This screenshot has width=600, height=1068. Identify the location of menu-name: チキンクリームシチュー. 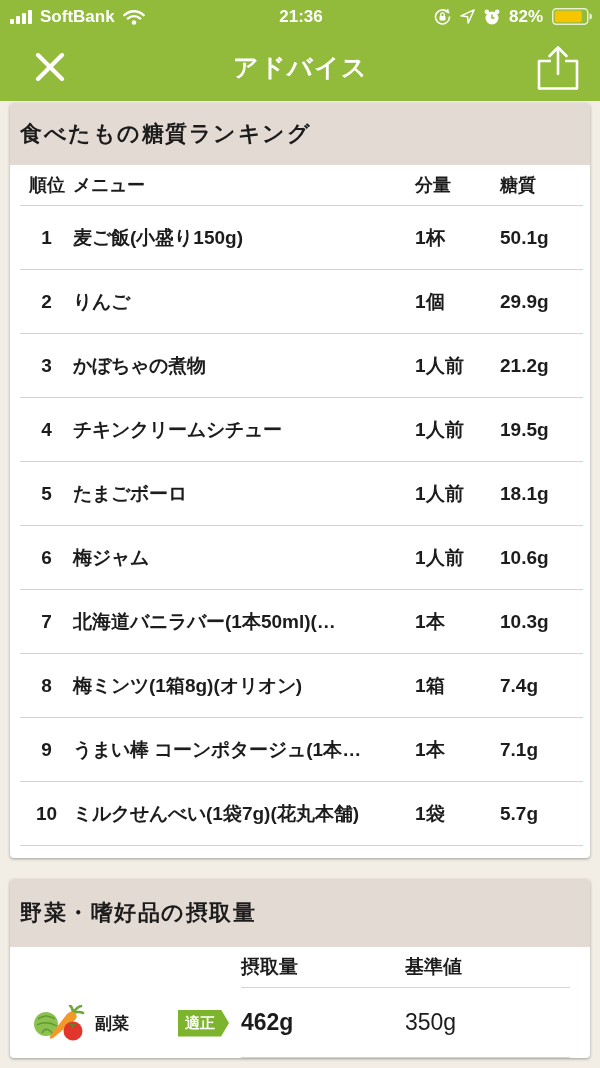
(178, 429).